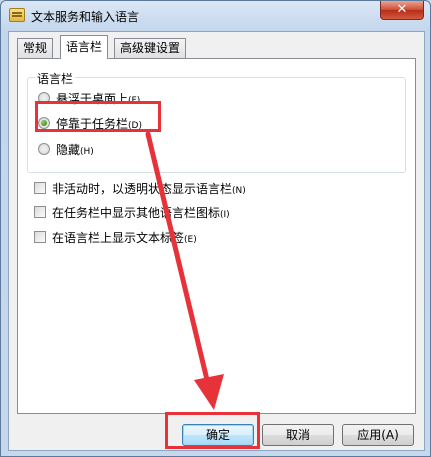  What do you see at coordinates (150, 48) in the screenshot?
I see `tab-advanced-key-settings: 高级键设置` at bounding box center [150, 48].